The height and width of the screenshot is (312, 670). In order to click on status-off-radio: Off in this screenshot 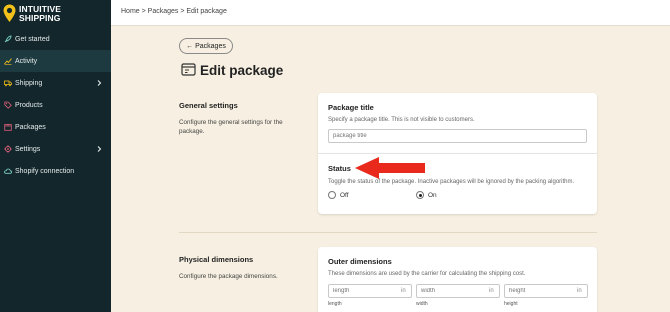, I will do `click(338, 195)`.